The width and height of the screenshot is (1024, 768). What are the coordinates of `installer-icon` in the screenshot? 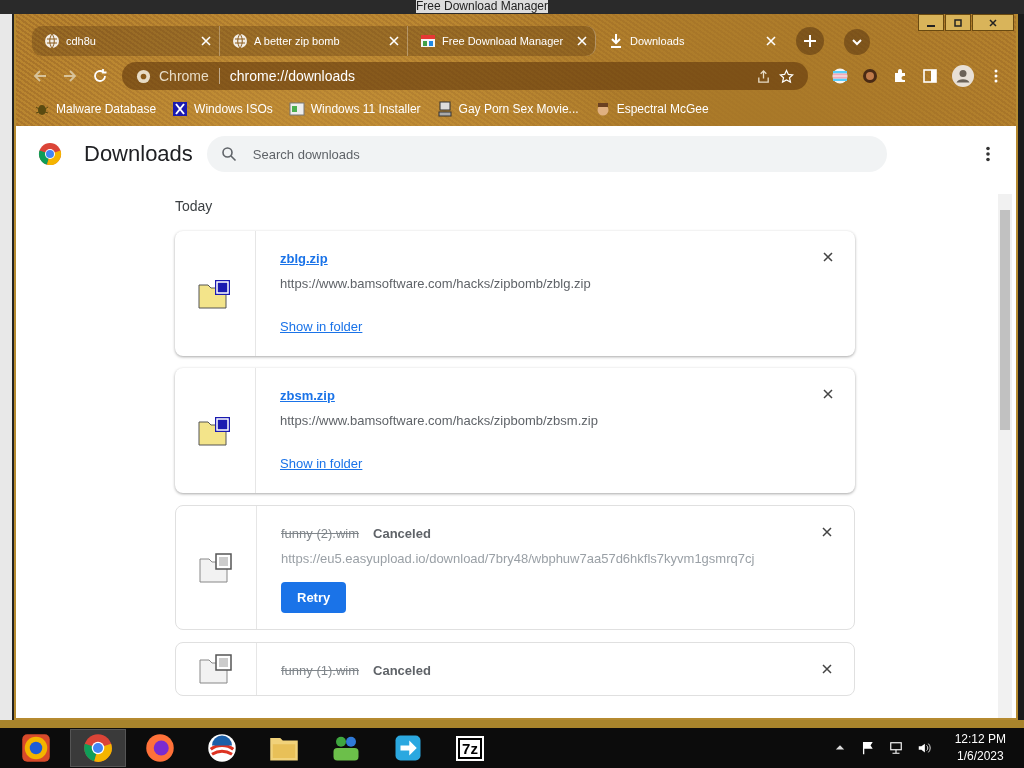 It's located at (296, 109).